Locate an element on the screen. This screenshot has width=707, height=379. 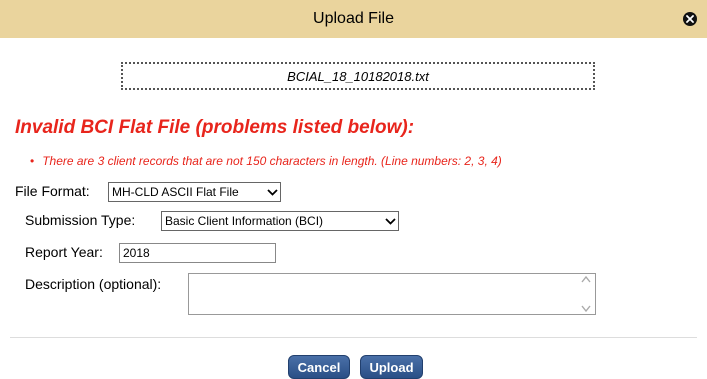
dialog-titlebar: Upload File is located at coordinates (353, 19).